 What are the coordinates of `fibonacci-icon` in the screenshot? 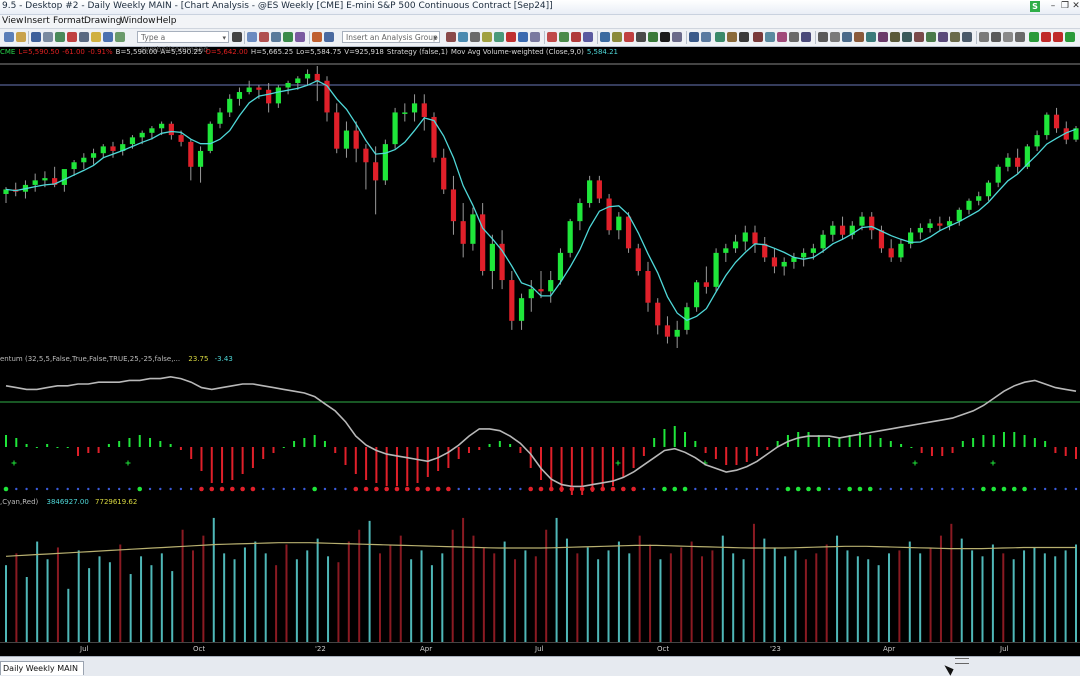 It's located at (847, 37).